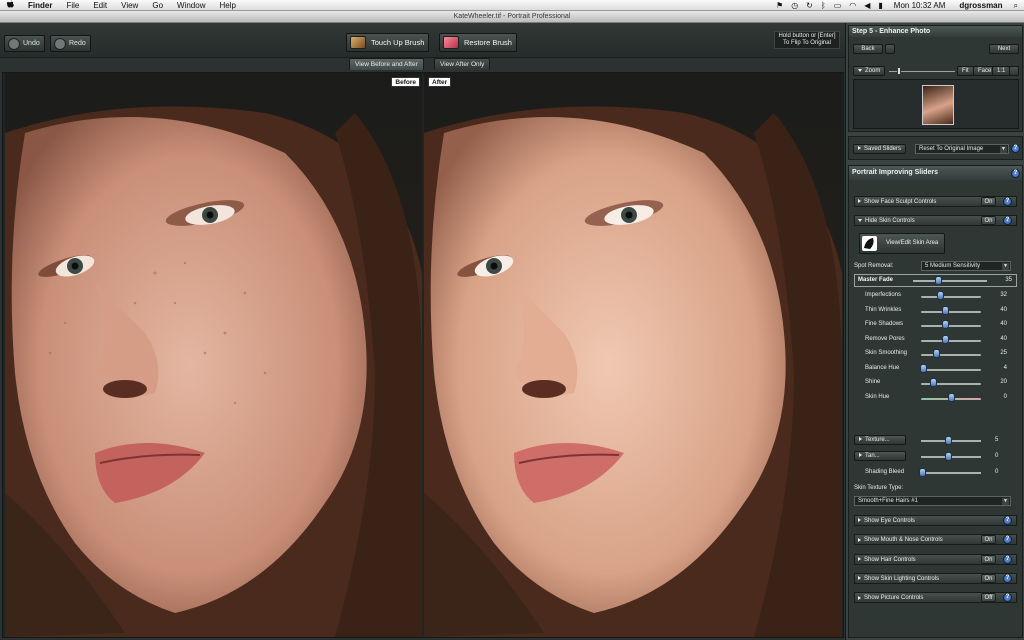 Image resolution: width=1024 pixels, height=640 pixels. Describe the element at coordinates (77, 43) in the screenshot. I see `redo-label: Redo` at that location.